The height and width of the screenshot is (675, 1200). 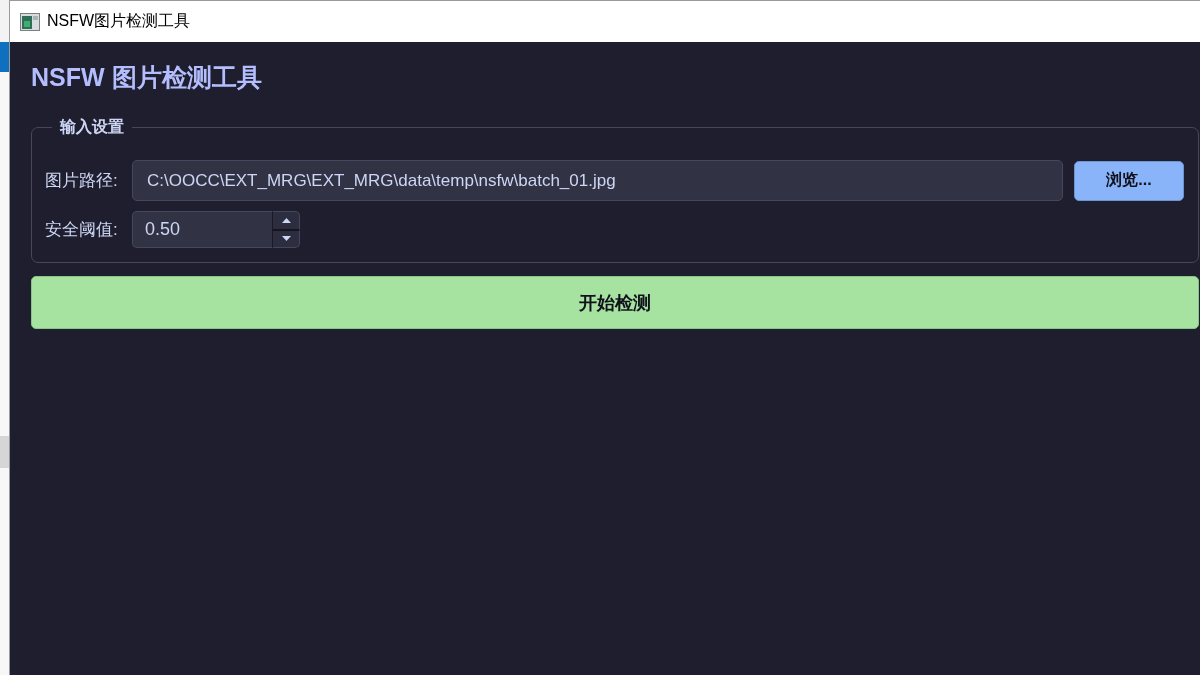 What do you see at coordinates (146, 77) in the screenshot?
I see `app-heading: NSFW 图片检测工具` at bounding box center [146, 77].